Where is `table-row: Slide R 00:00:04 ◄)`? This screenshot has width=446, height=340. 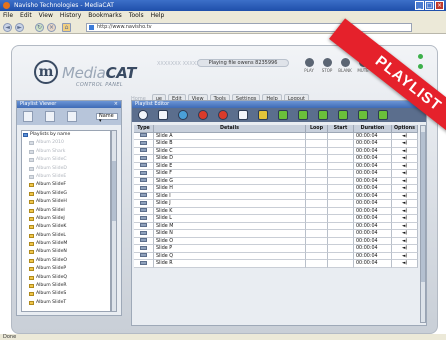
table-row: Slide R 00:00:04 ◄) is located at coordinates (276, 264).